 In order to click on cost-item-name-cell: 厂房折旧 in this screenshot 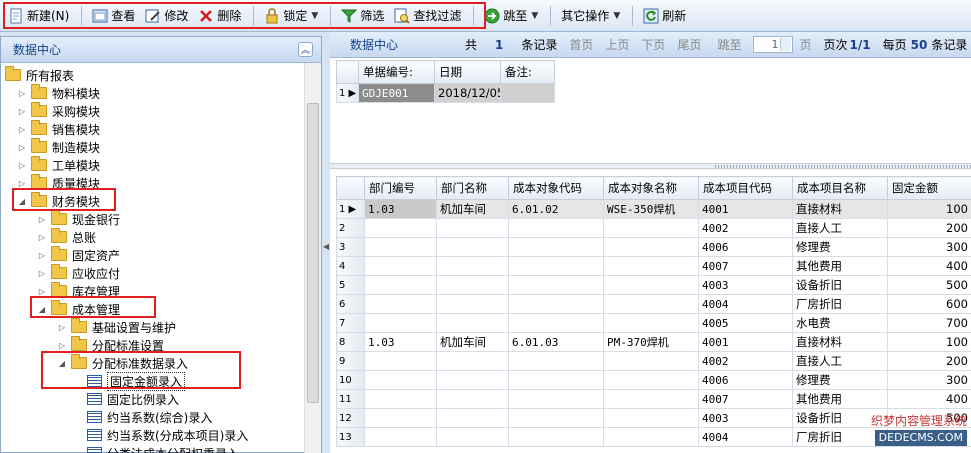, I will do `click(840, 304)`.